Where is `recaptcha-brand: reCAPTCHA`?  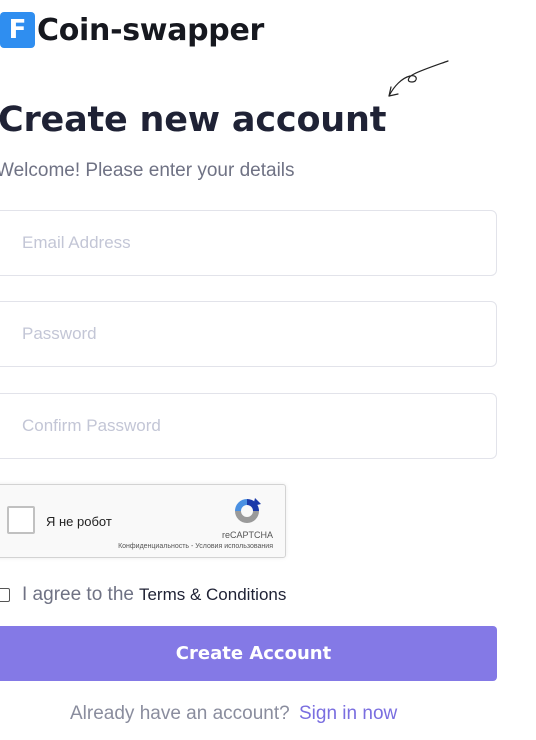 recaptcha-brand: reCAPTCHA is located at coordinates (247, 535).